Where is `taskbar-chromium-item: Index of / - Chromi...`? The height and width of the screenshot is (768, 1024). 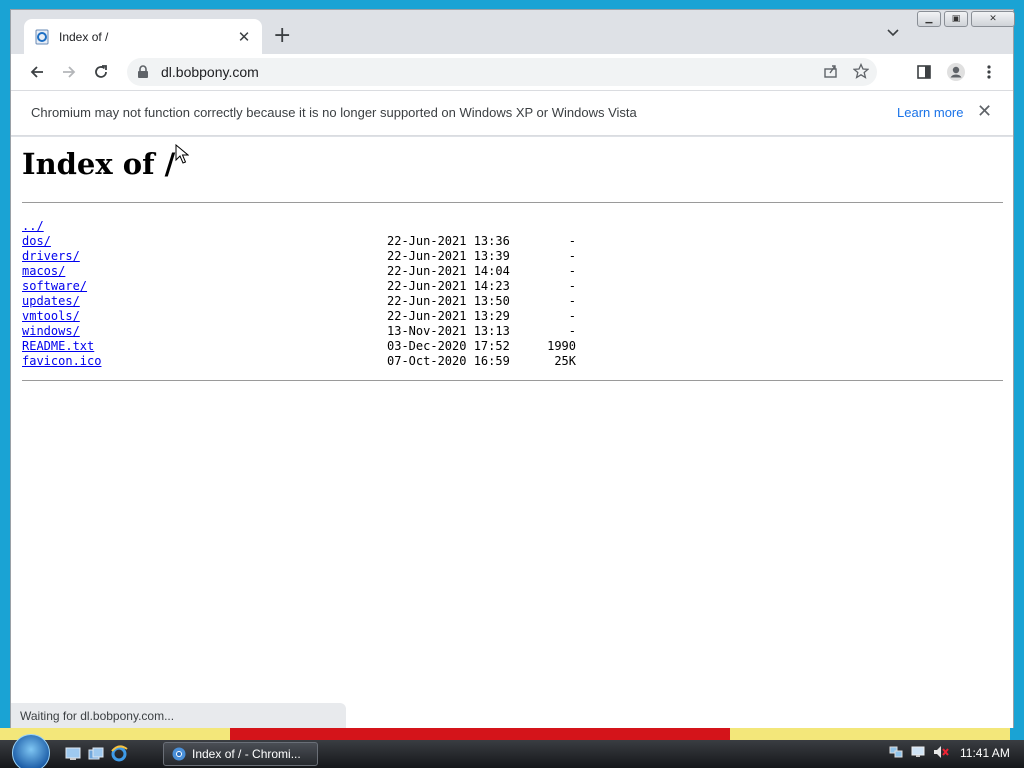
taskbar-chromium-item: Index of / - Chromi... is located at coordinates (240, 754).